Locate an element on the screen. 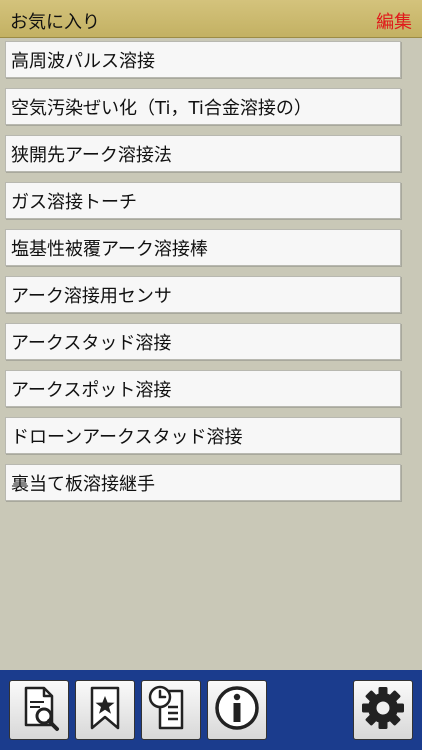 The height and width of the screenshot is (750, 422). list-item: ガス溶接トーチ is located at coordinates (203, 200).